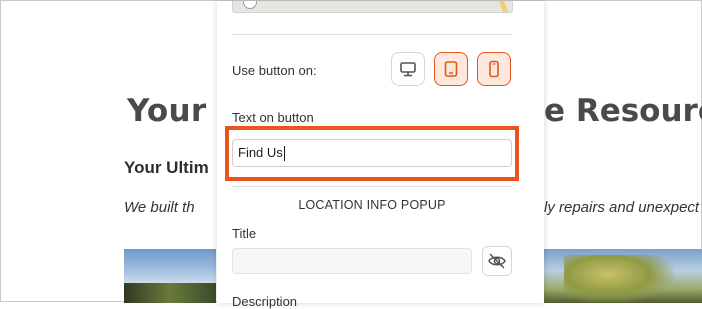 Image resolution: width=702 pixels, height=309 pixels. Describe the element at coordinates (159, 207) in the screenshot. I see `page-body-text: We built th` at that location.